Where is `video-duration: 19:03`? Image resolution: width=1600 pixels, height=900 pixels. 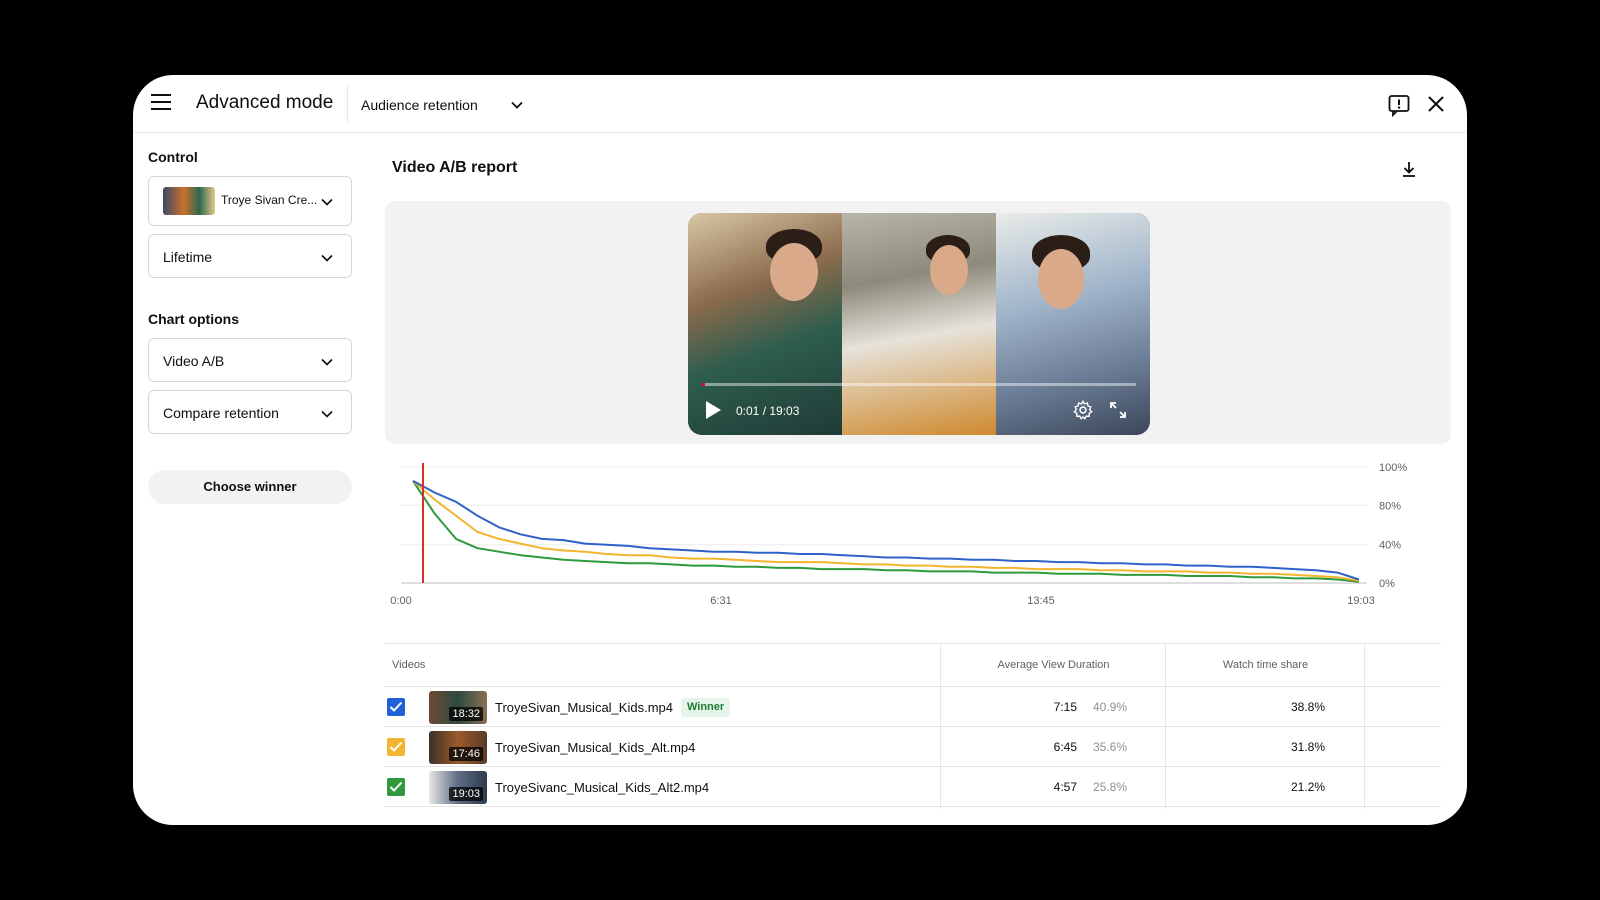
video-duration: 19:03 is located at coordinates (466, 794).